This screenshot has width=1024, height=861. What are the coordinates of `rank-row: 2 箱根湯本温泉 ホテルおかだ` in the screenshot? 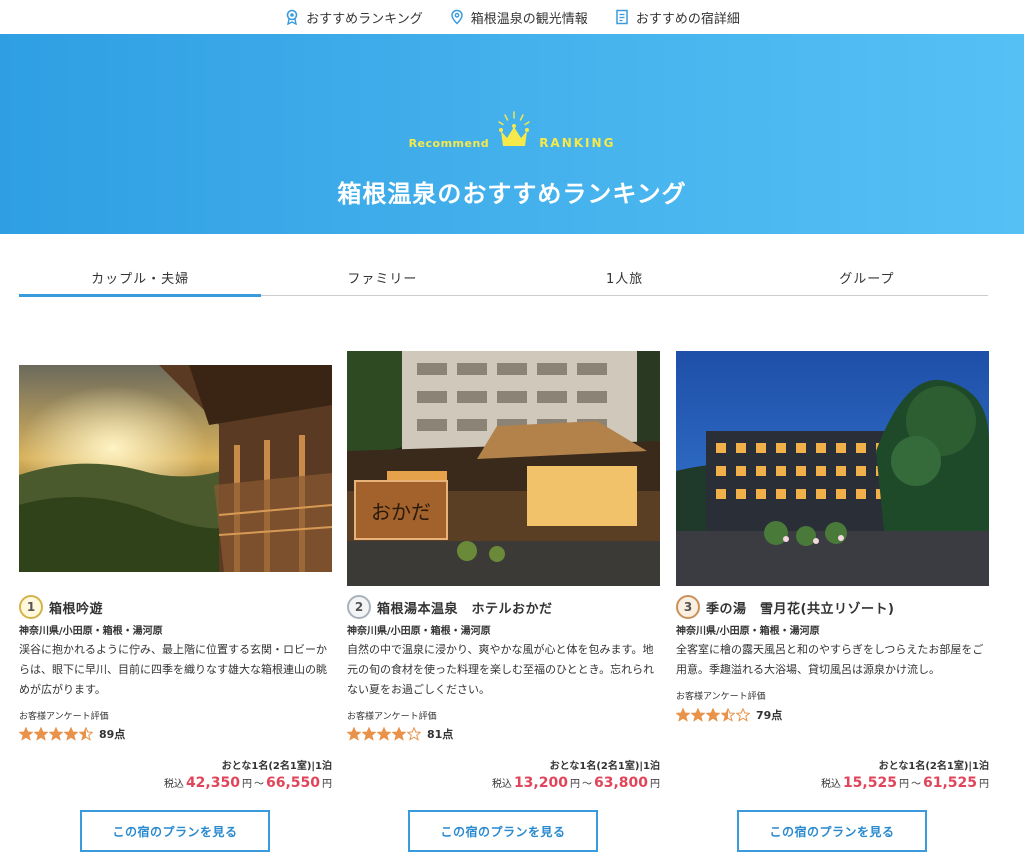 It's located at (450, 607).